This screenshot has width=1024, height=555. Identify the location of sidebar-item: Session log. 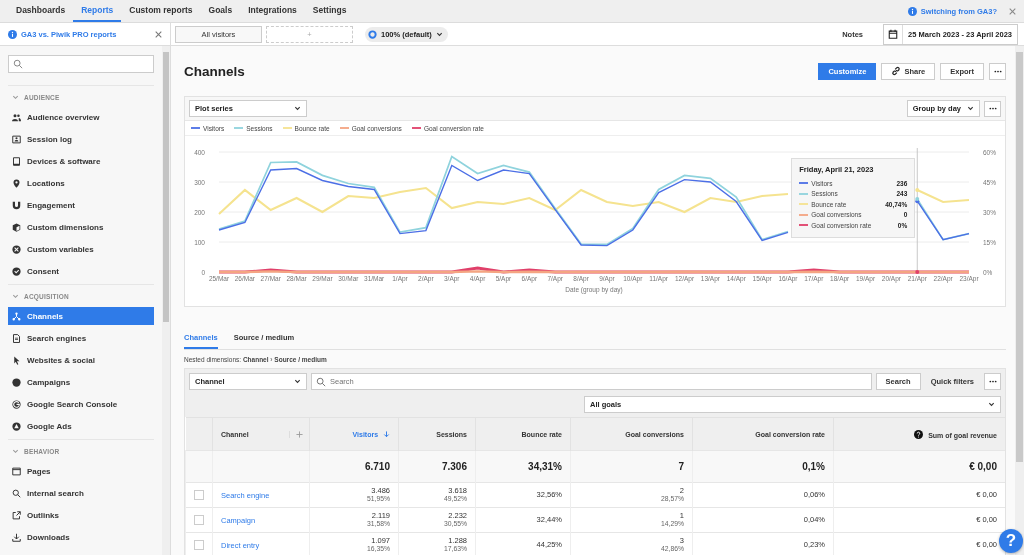
(81, 139).